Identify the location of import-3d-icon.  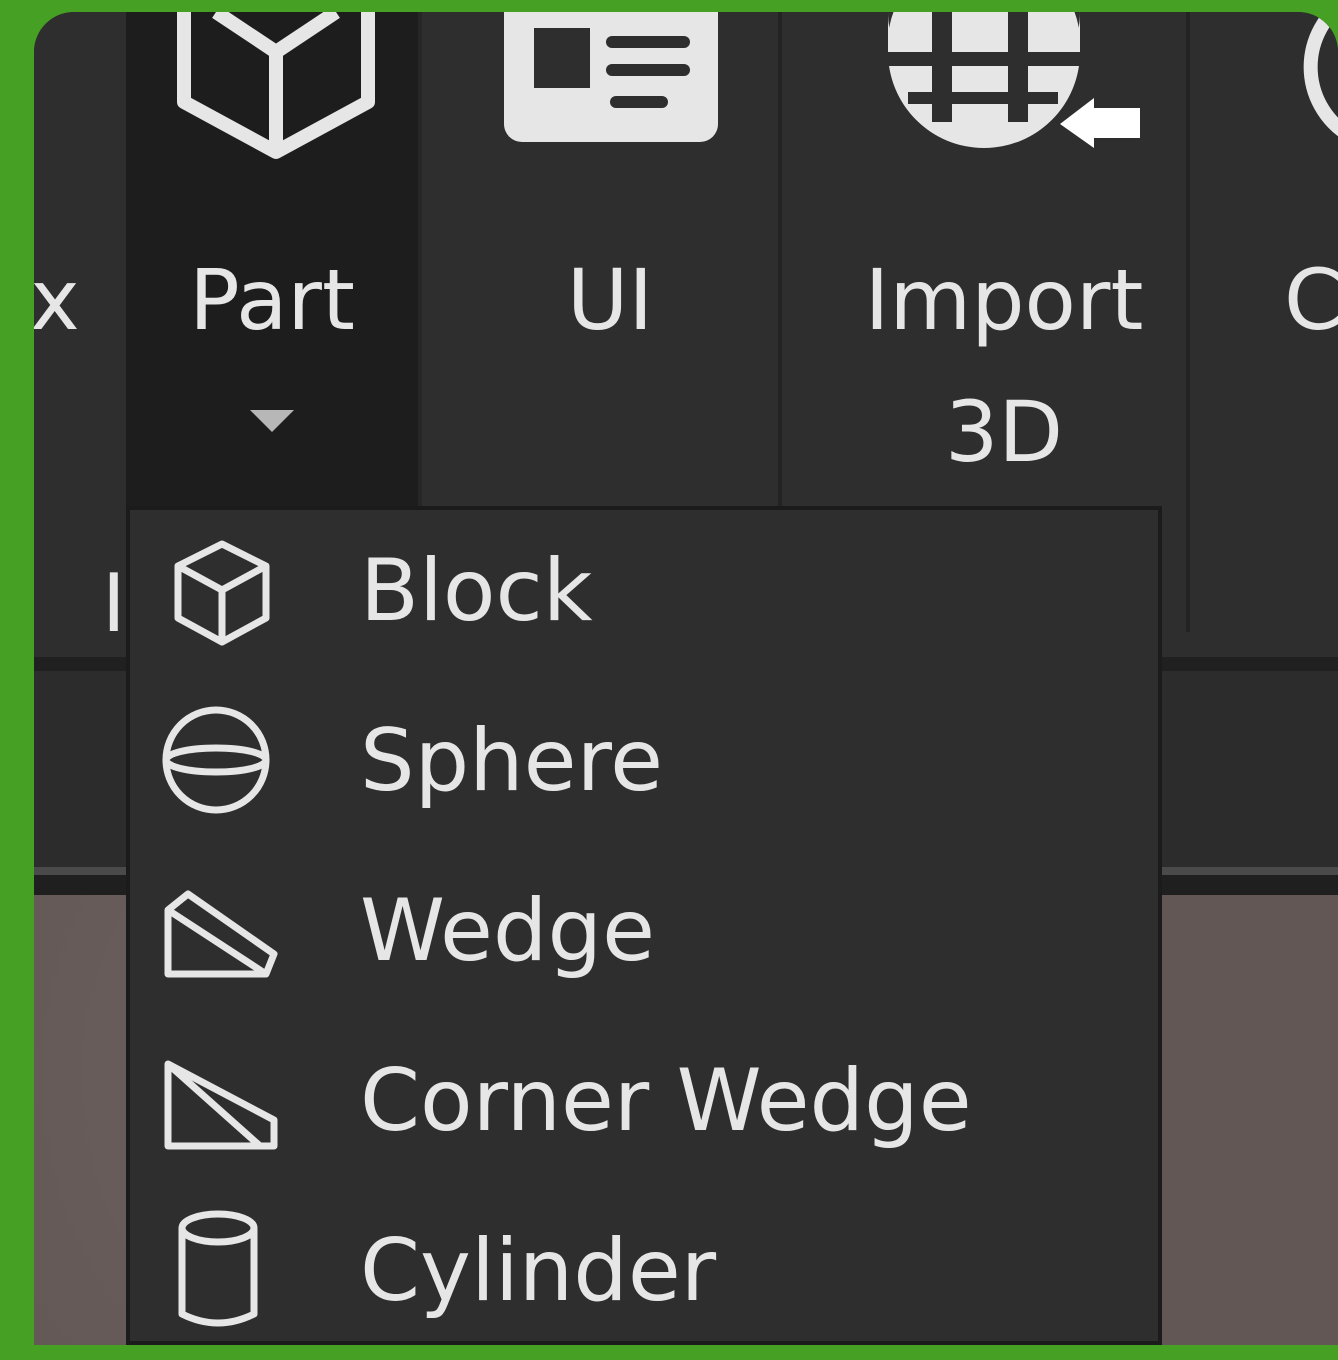
(1014, 80).